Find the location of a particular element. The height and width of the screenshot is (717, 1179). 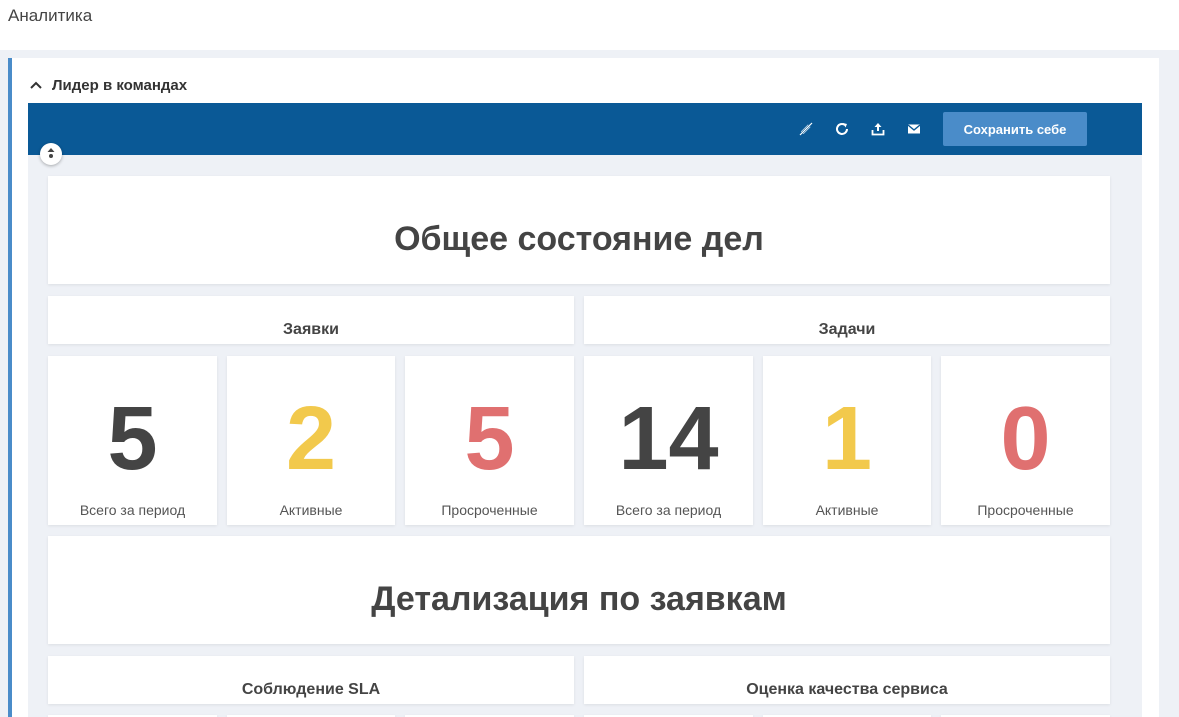

panel-collapse-toggle: Лидер в командах is located at coordinates (107, 85).